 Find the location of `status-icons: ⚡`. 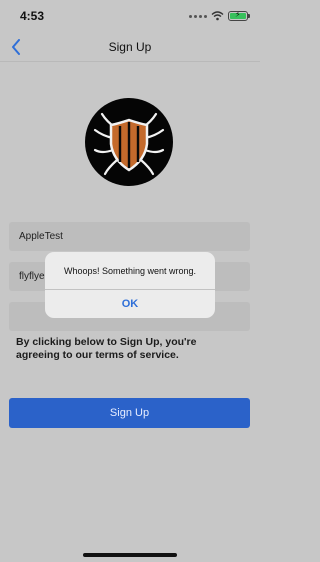

status-icons: ⚡ is located at coordinates (219, 16).